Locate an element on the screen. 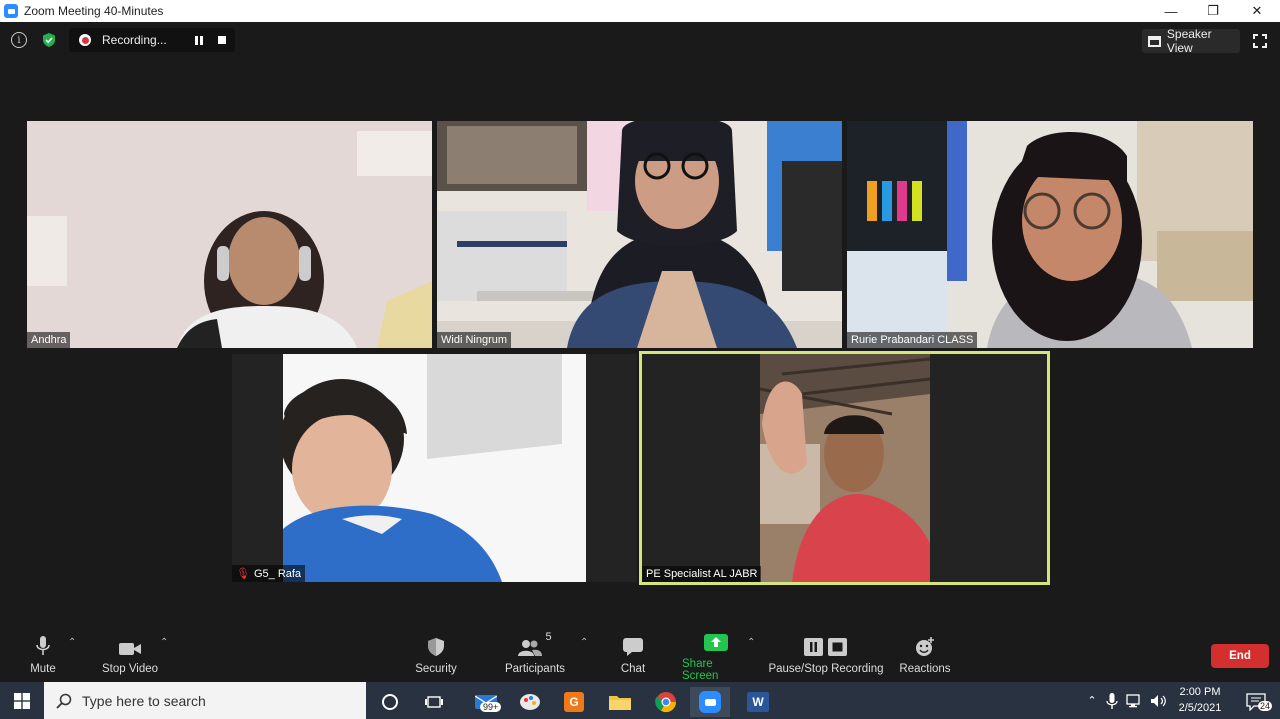 Image resolution: width=1280 pixels, height=719 pixels. search-icon is located at coordinates (64, 701).